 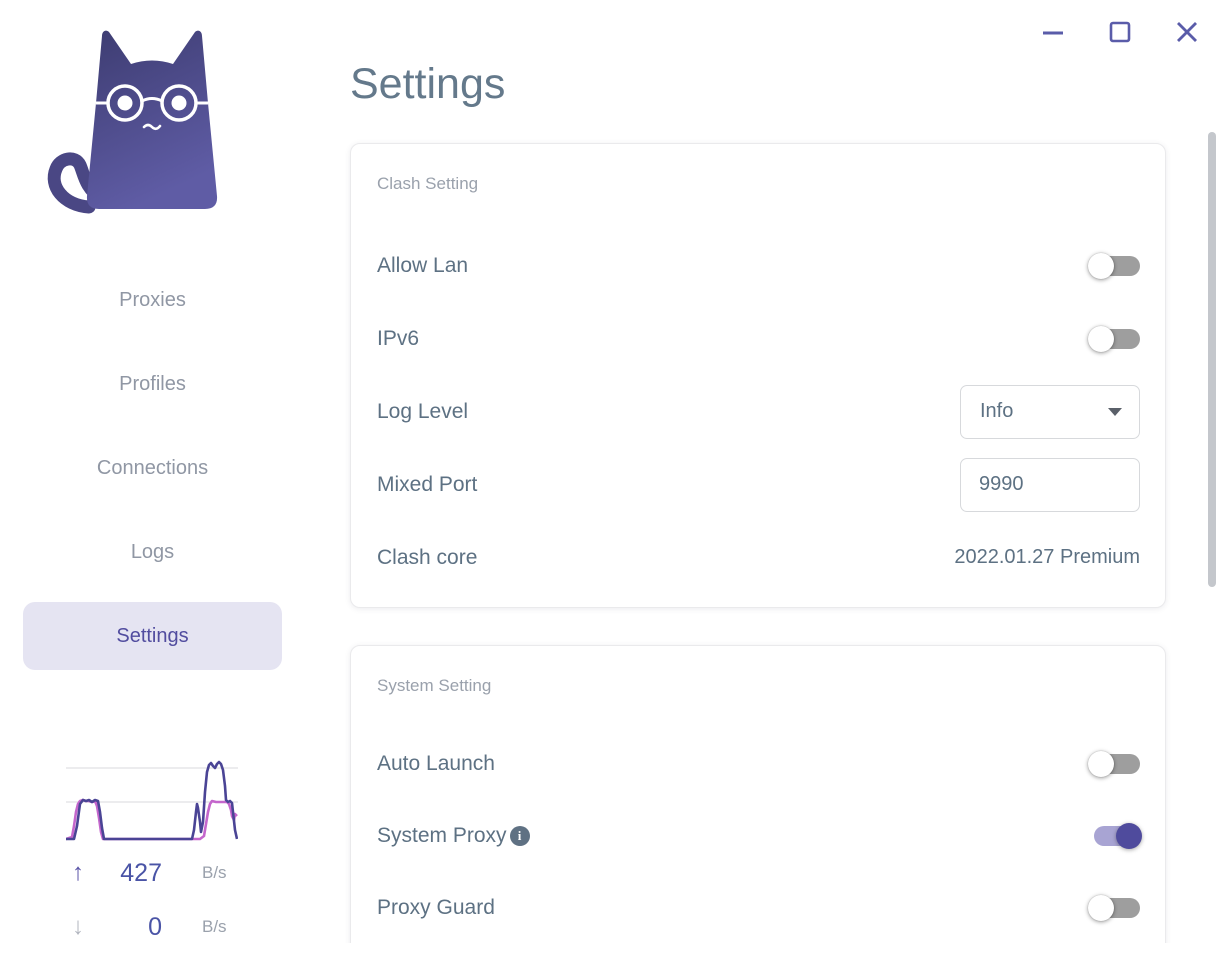 What do you see at coordinates (1050, 411) in the screenshot?
I see `log-level-select: Info` at bounding box center [1050, 411].